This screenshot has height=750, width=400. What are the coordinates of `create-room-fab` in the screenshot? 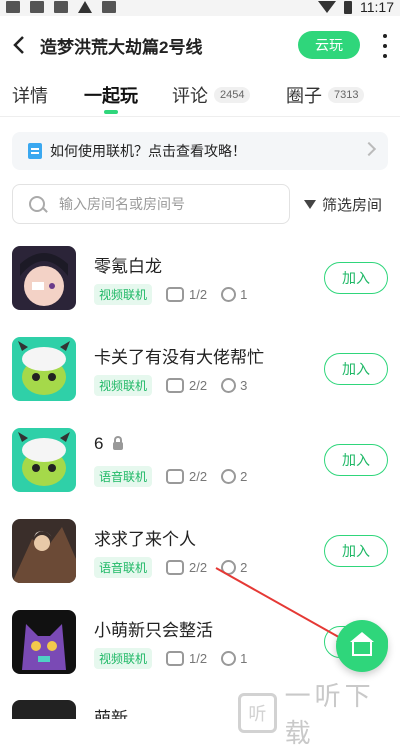 It's located at (362, 646).